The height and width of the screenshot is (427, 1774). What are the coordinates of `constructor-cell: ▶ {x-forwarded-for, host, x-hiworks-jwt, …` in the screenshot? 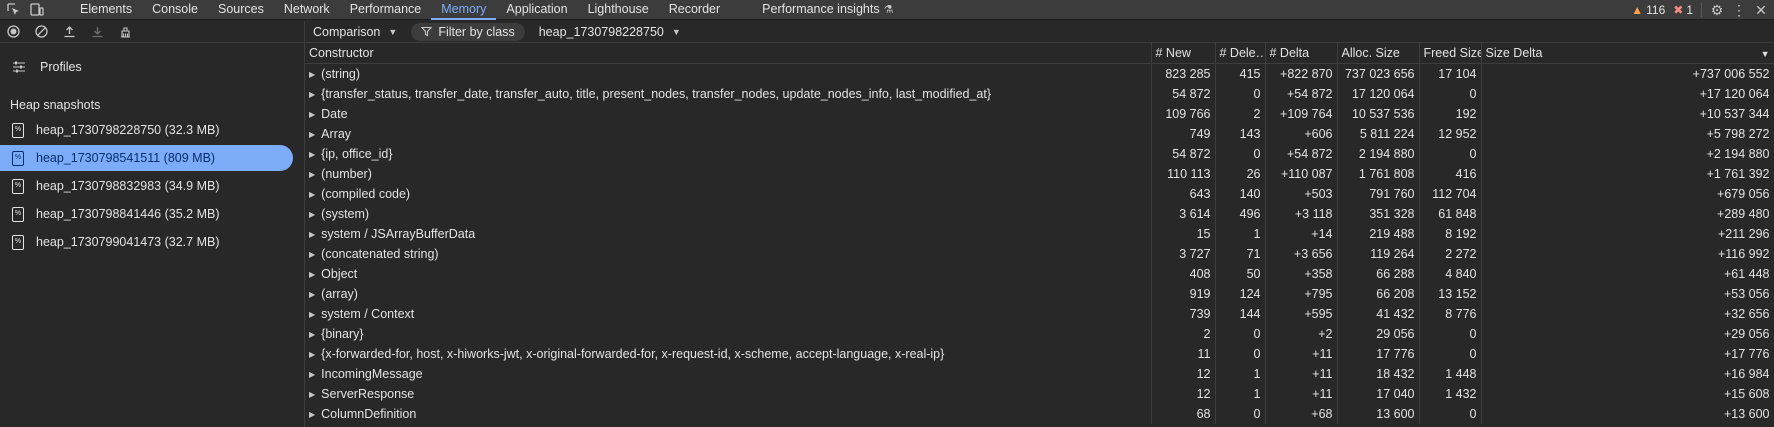 It's located at (728, 354).